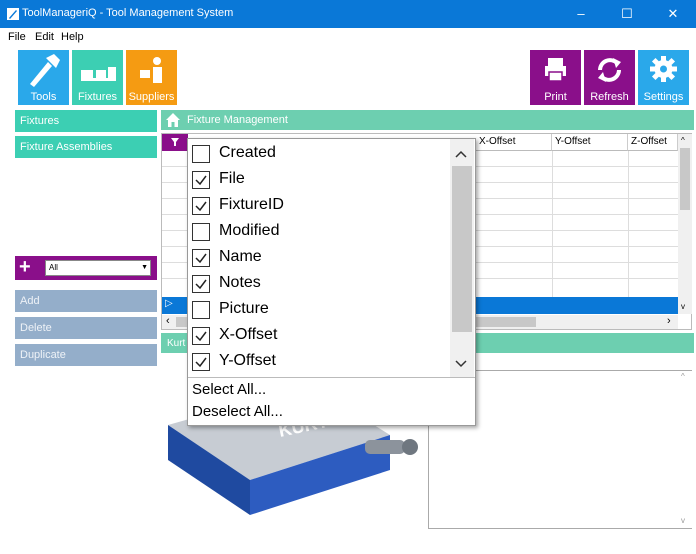 The width and height of the screenshot is (696, 554). Describe the element at coordinates (244, 308) in the screenshot. I see `column-option-label: Picture` at that location.